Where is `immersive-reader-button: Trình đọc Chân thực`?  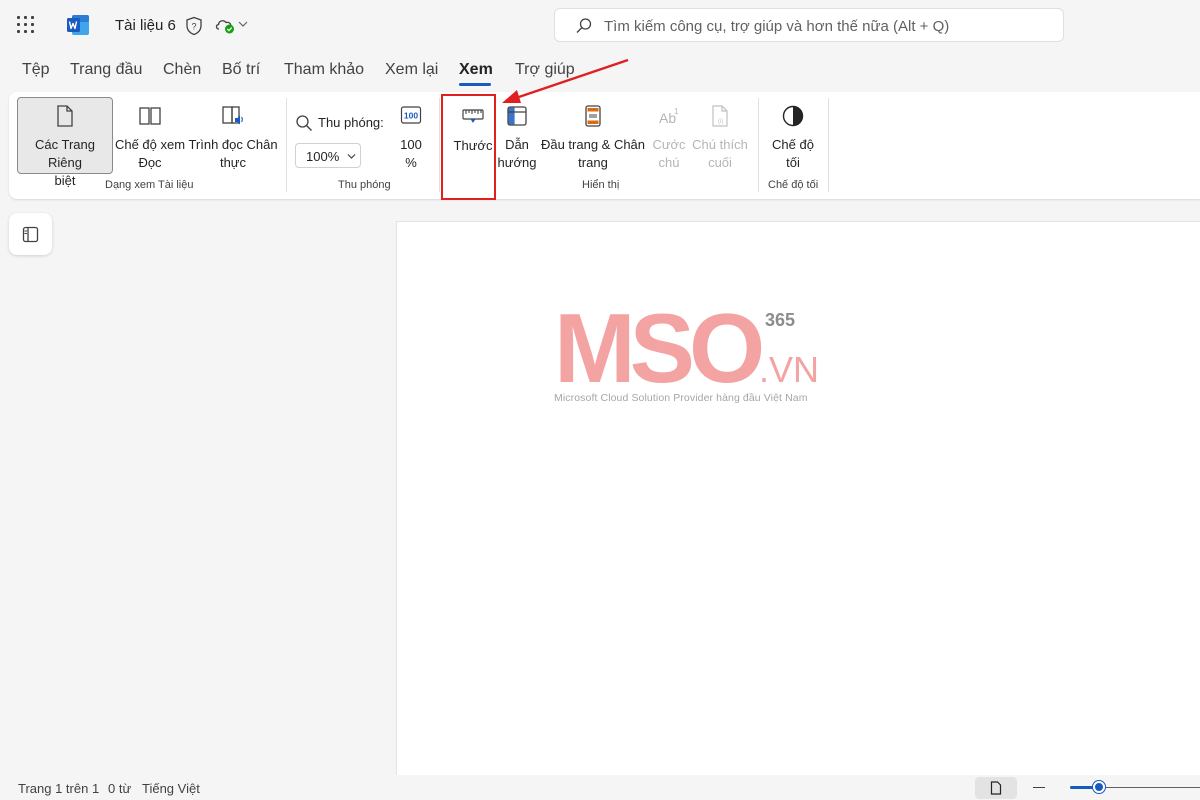 immersive-reader-button: Trình đọc Chân thực is located at coordinates (233, 138).